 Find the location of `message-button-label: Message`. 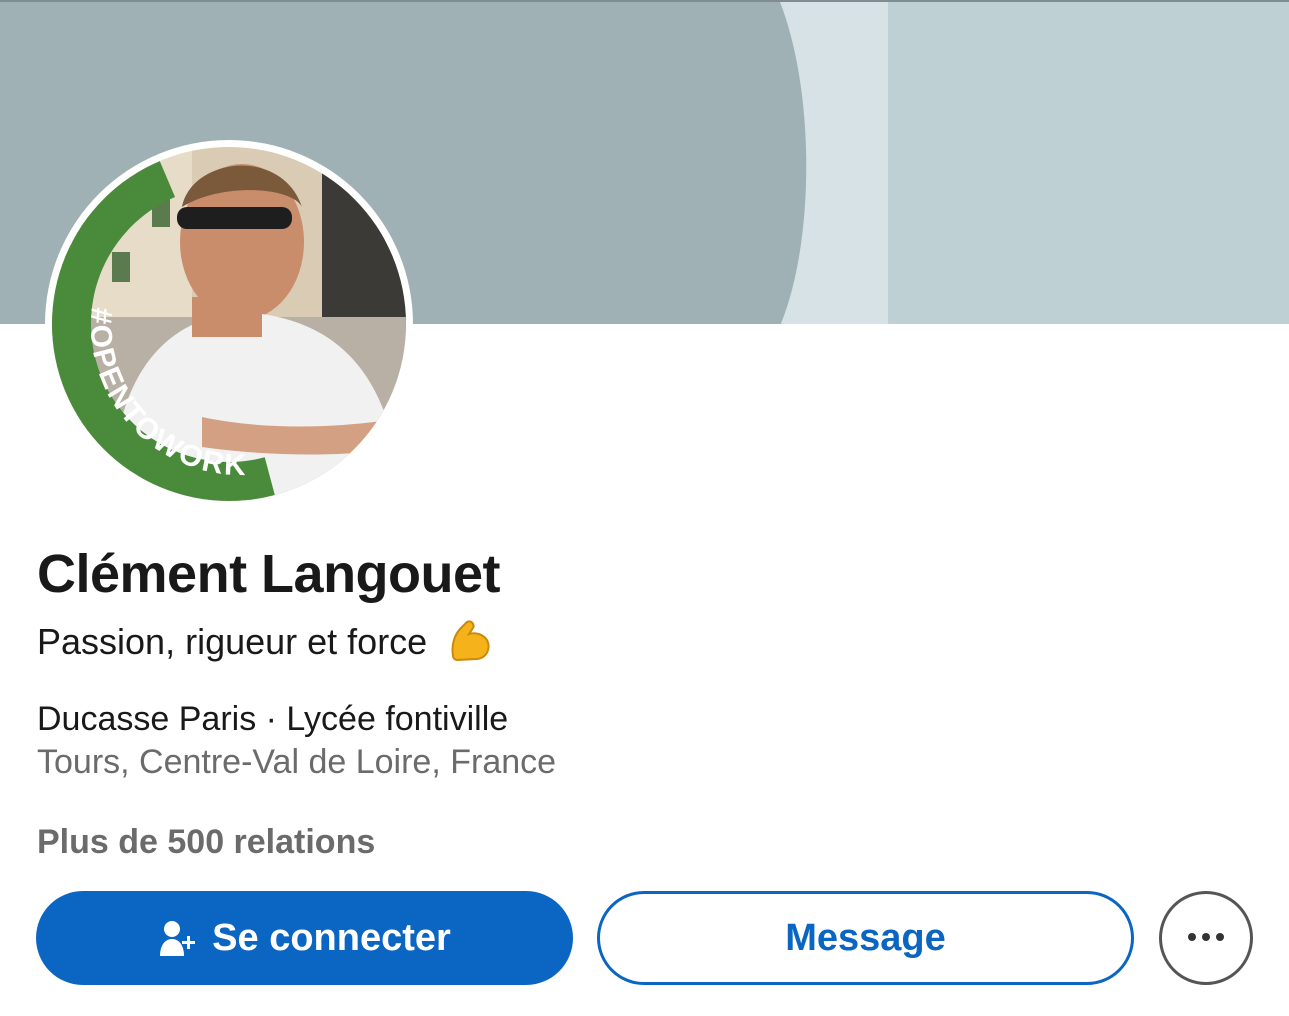

message-button-label: Message is located at coordinates (865, 937).